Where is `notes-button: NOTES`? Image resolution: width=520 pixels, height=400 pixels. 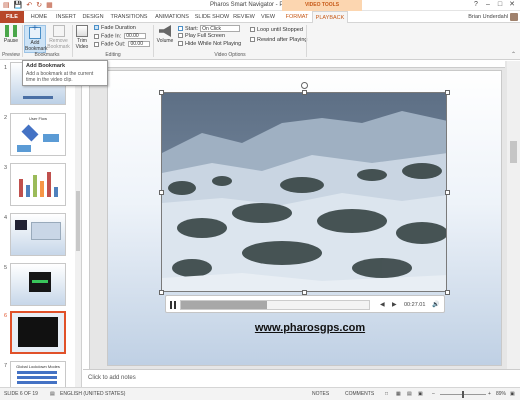 notes-button: NOTES is located at coordinates (320, 394).